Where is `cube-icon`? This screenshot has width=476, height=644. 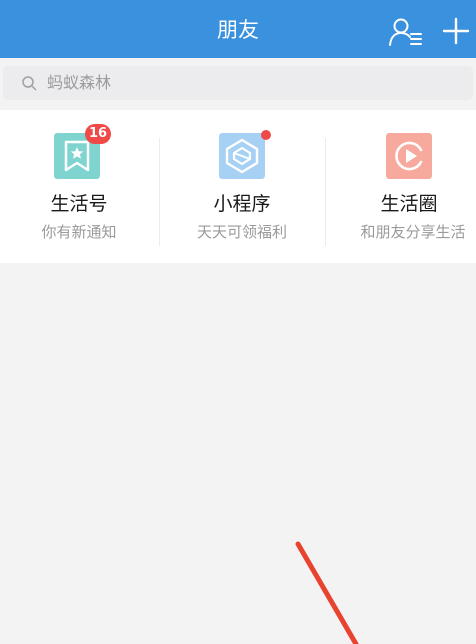 cube-icon is located at coordinates (242, 156).